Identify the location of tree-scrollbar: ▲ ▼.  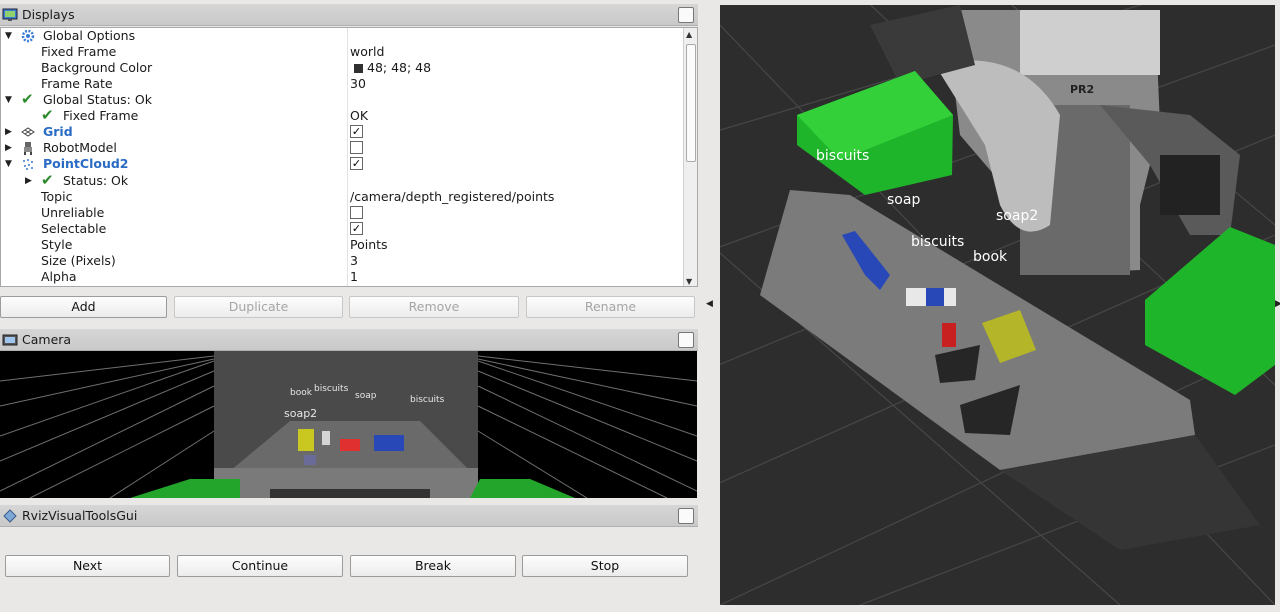
(690, 157).